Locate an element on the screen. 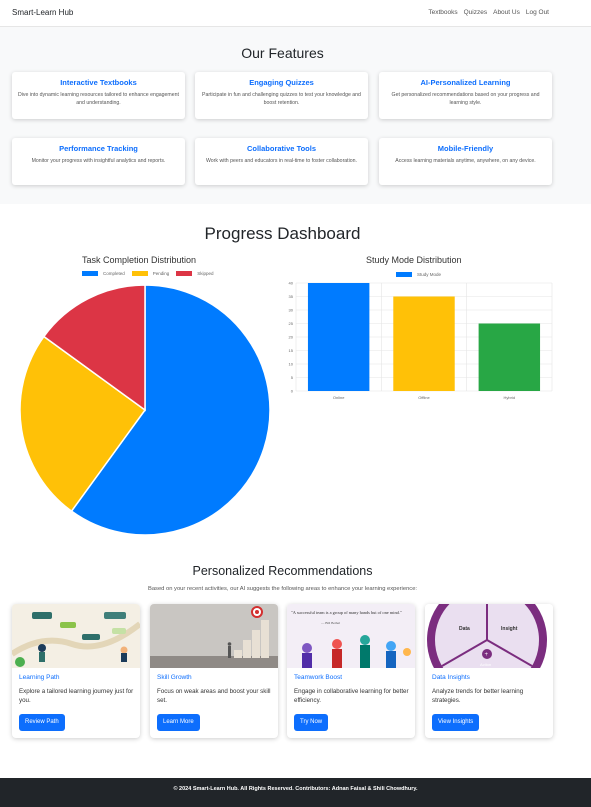 The height and width of the screenshot is (807, 591). learn-more-button: Learn More is located at coordinates (178, 722).